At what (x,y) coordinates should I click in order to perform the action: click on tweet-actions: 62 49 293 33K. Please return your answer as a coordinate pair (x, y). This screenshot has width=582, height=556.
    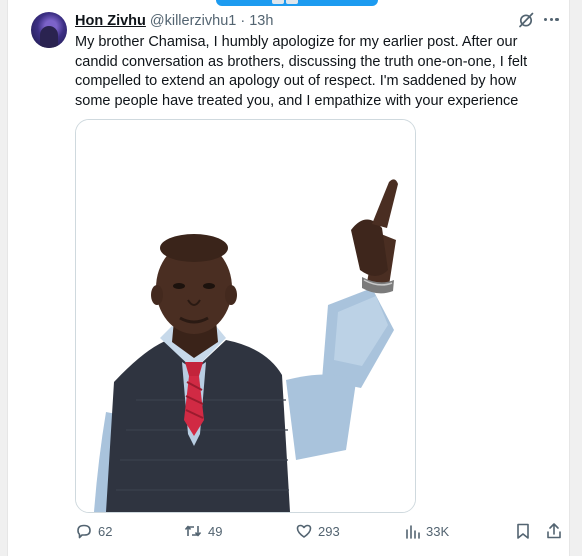
    Looking at the image, I should click on (320, 532).